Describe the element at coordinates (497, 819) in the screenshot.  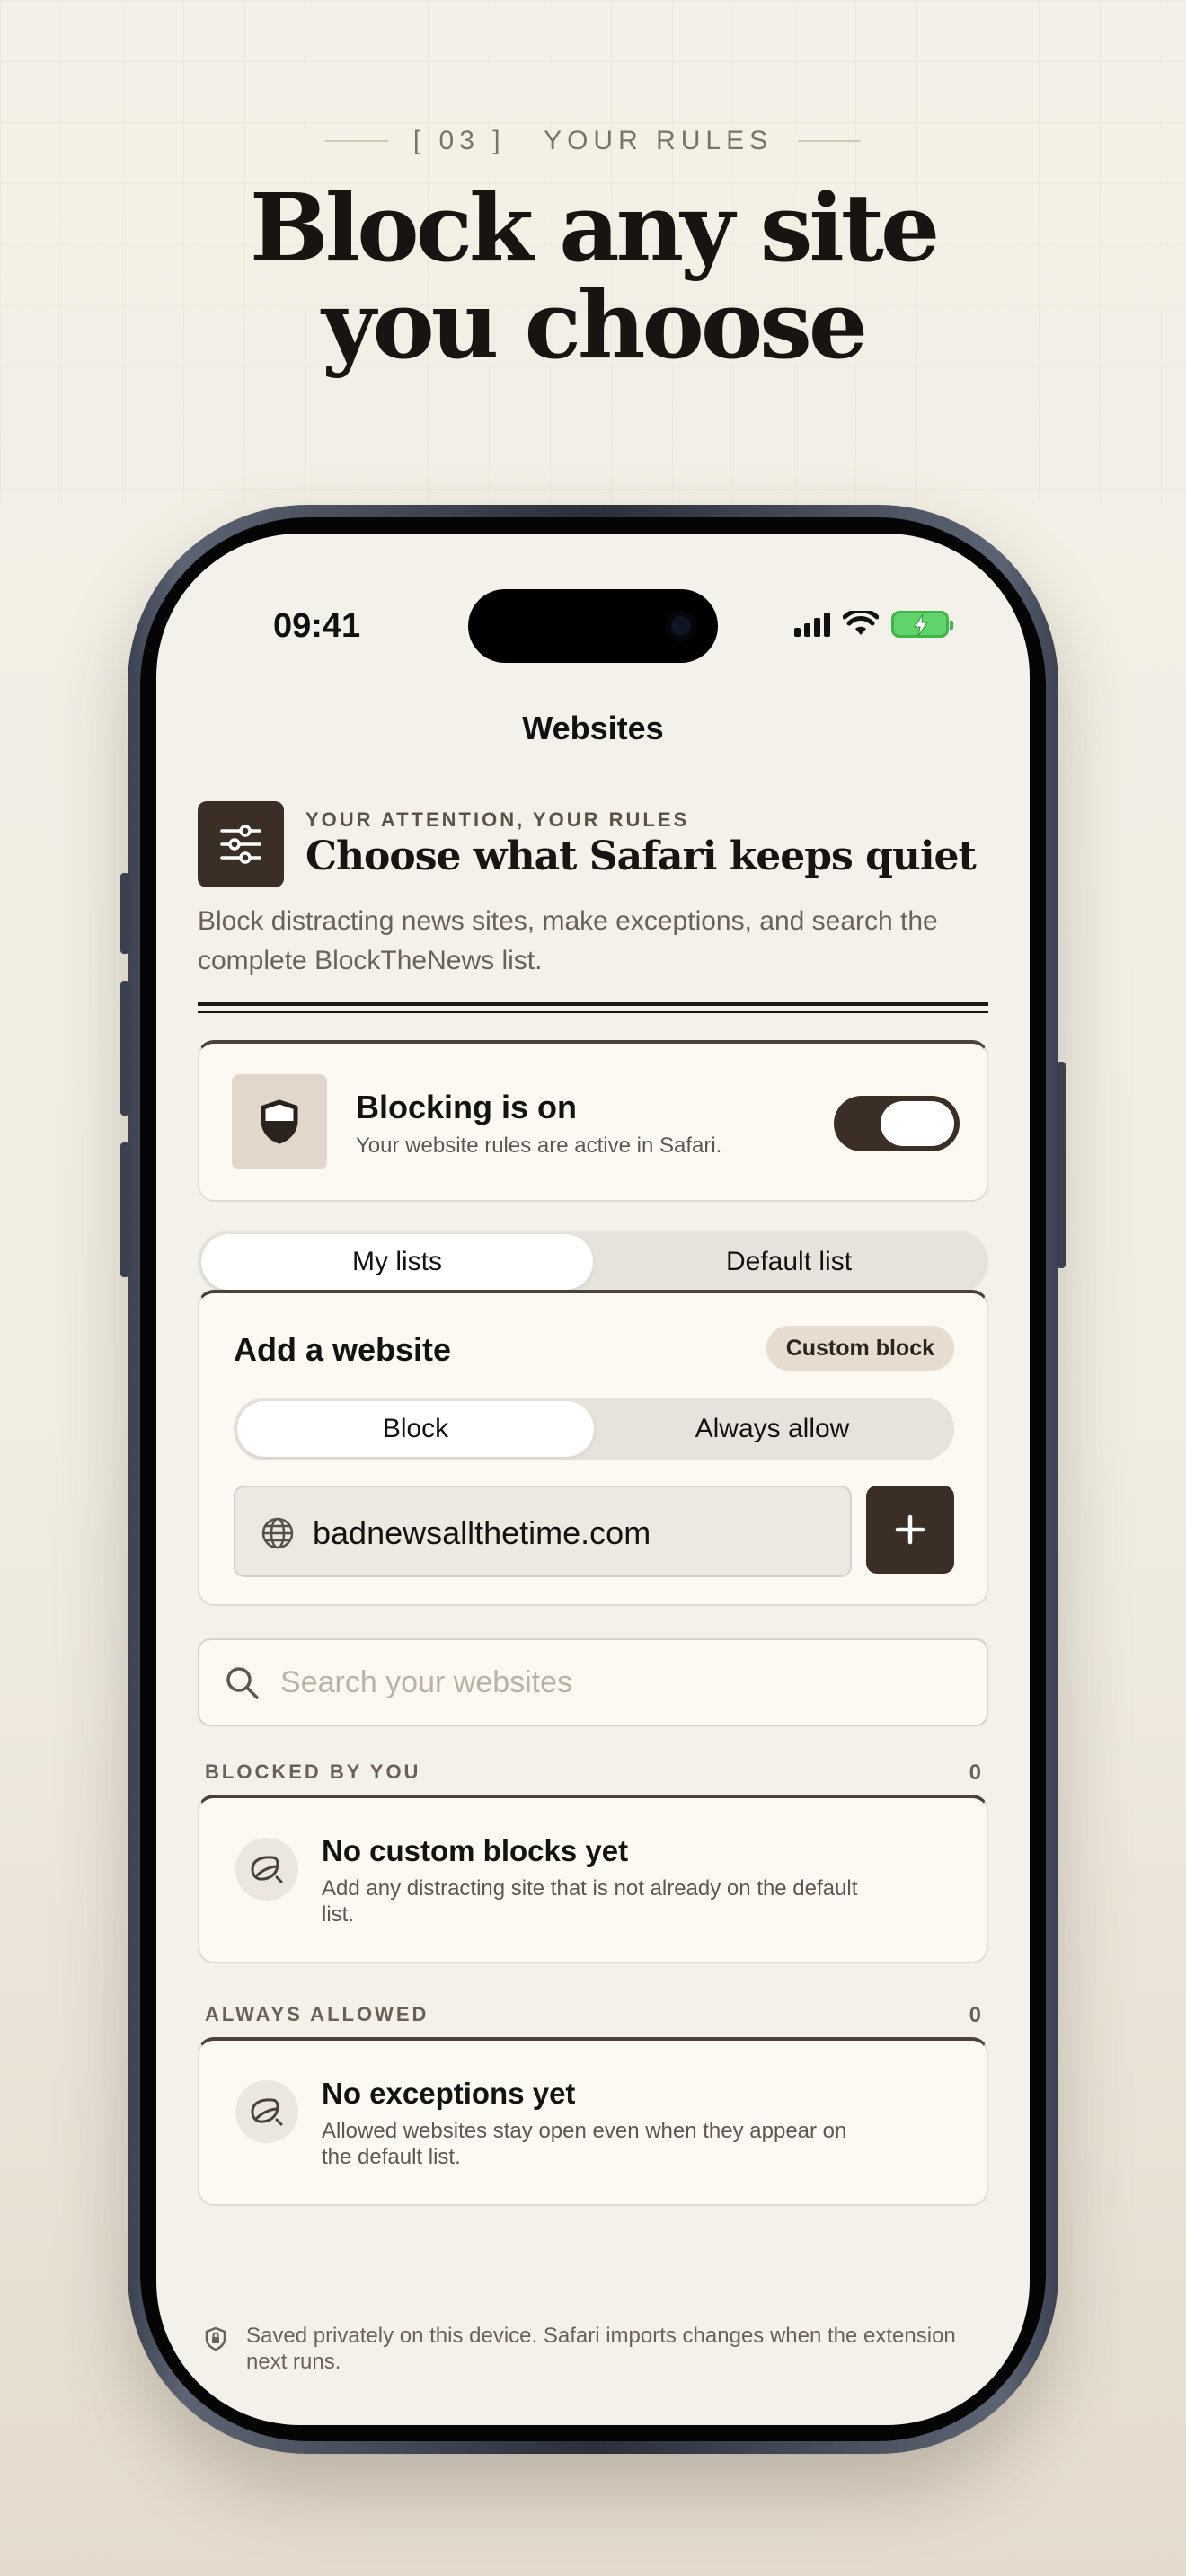
I see `header-kicker: YOUR ATTENTION, YOUR RULES` at that location.